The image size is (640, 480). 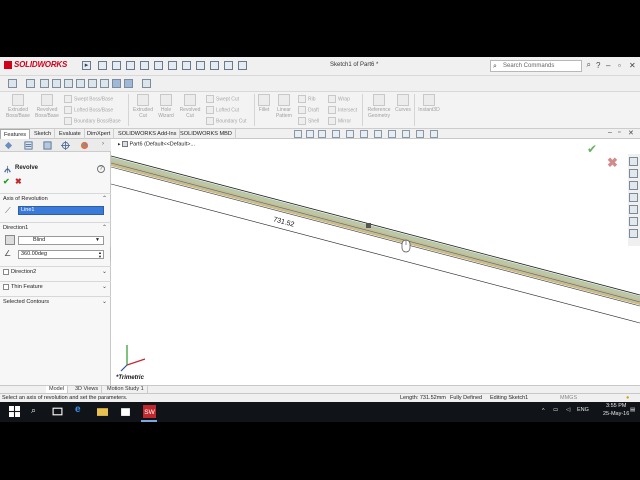 What do you see at coordinates (379, 106) in the screenshot?
I see `reference-geometry-button: Reference Geometry` at bounding box center [379, 106].